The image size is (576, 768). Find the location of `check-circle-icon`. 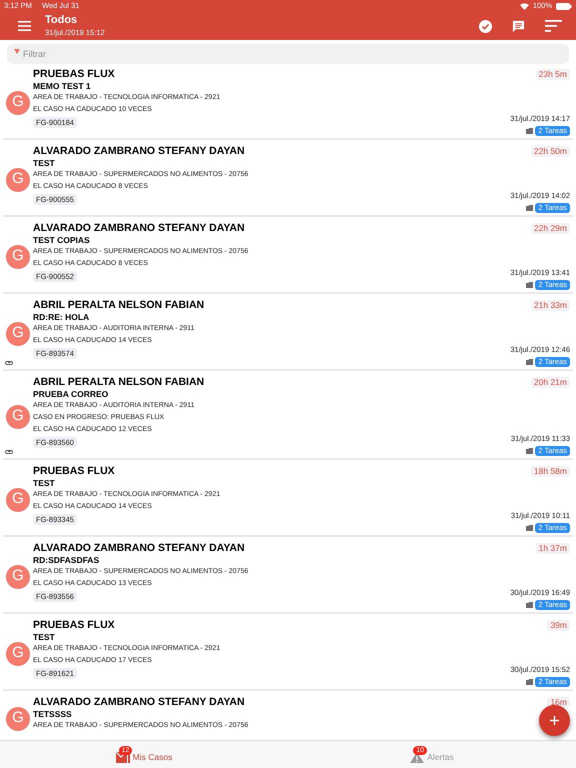

check-circle-icon is located at coordinates (485, 26).